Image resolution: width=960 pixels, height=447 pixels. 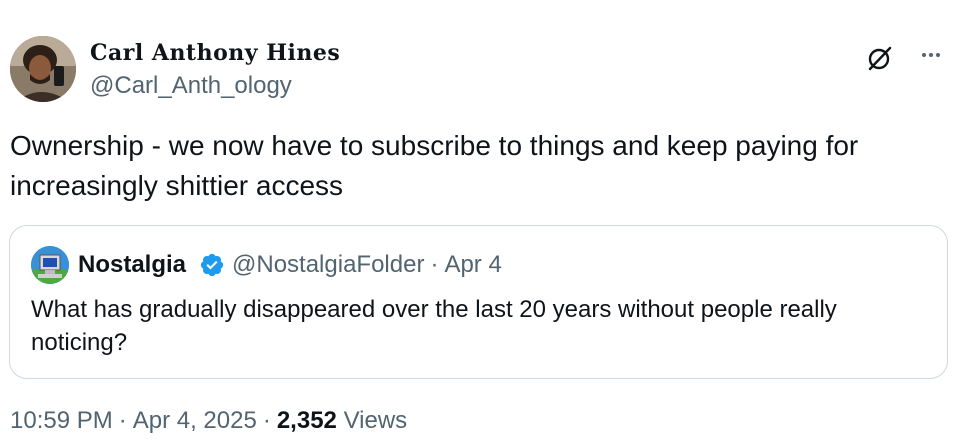 I want to click on quoted-meta: @NostalgiaFolder · Apr 4, so click(x=367, y=265).